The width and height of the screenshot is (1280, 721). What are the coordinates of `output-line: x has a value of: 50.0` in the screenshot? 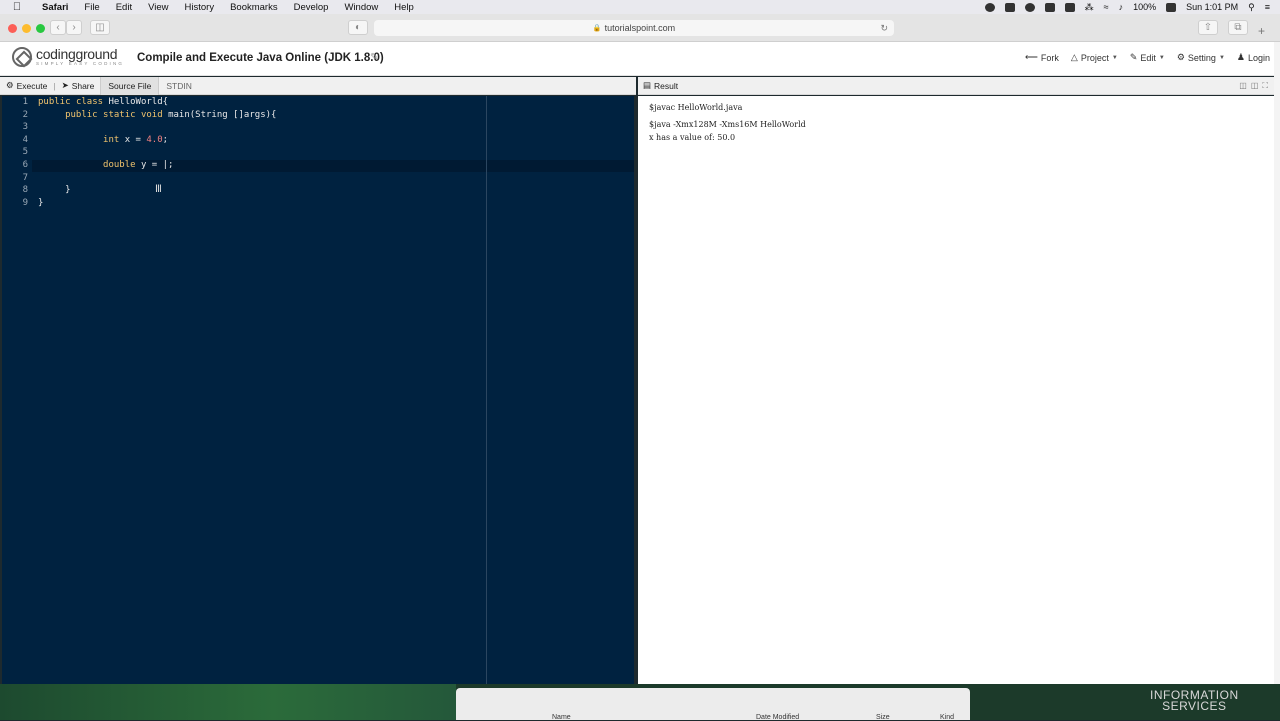 It's located at (692, 137).